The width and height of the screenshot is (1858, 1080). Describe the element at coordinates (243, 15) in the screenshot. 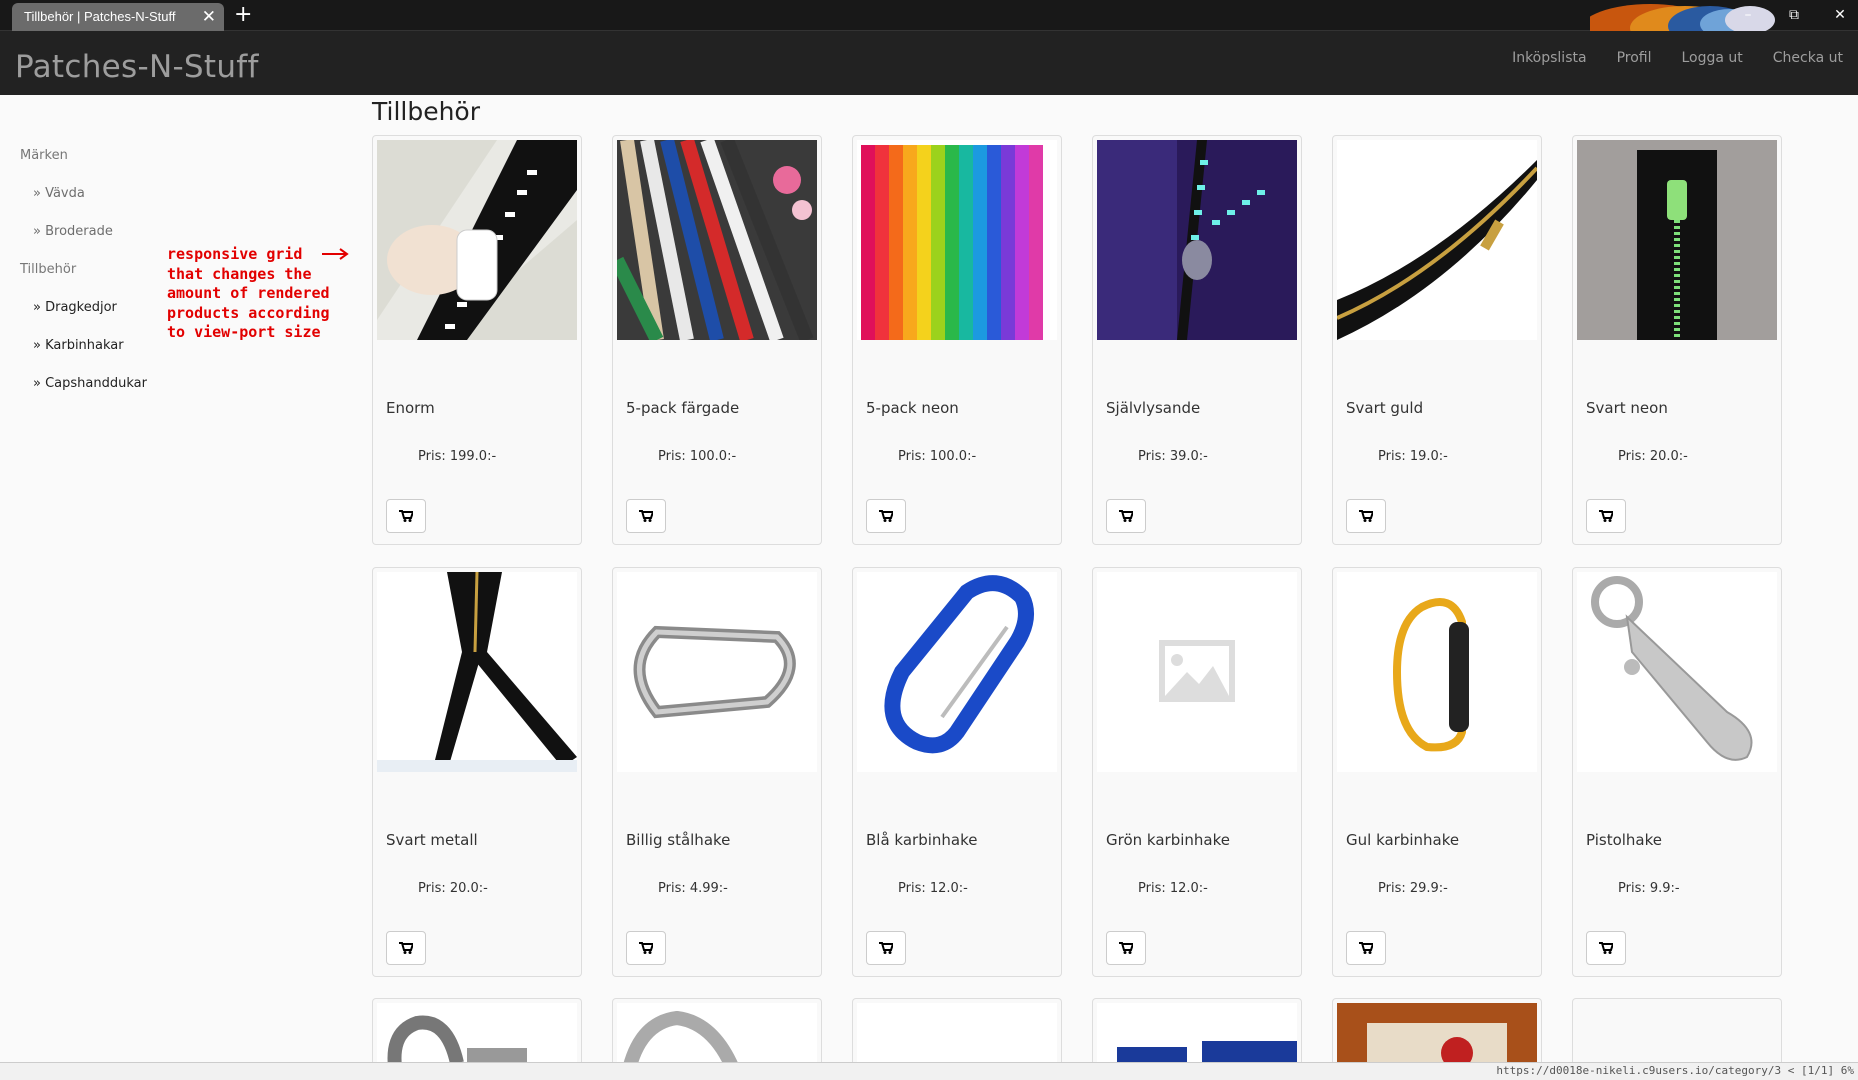

I see `new-tab-button: +` at that location.